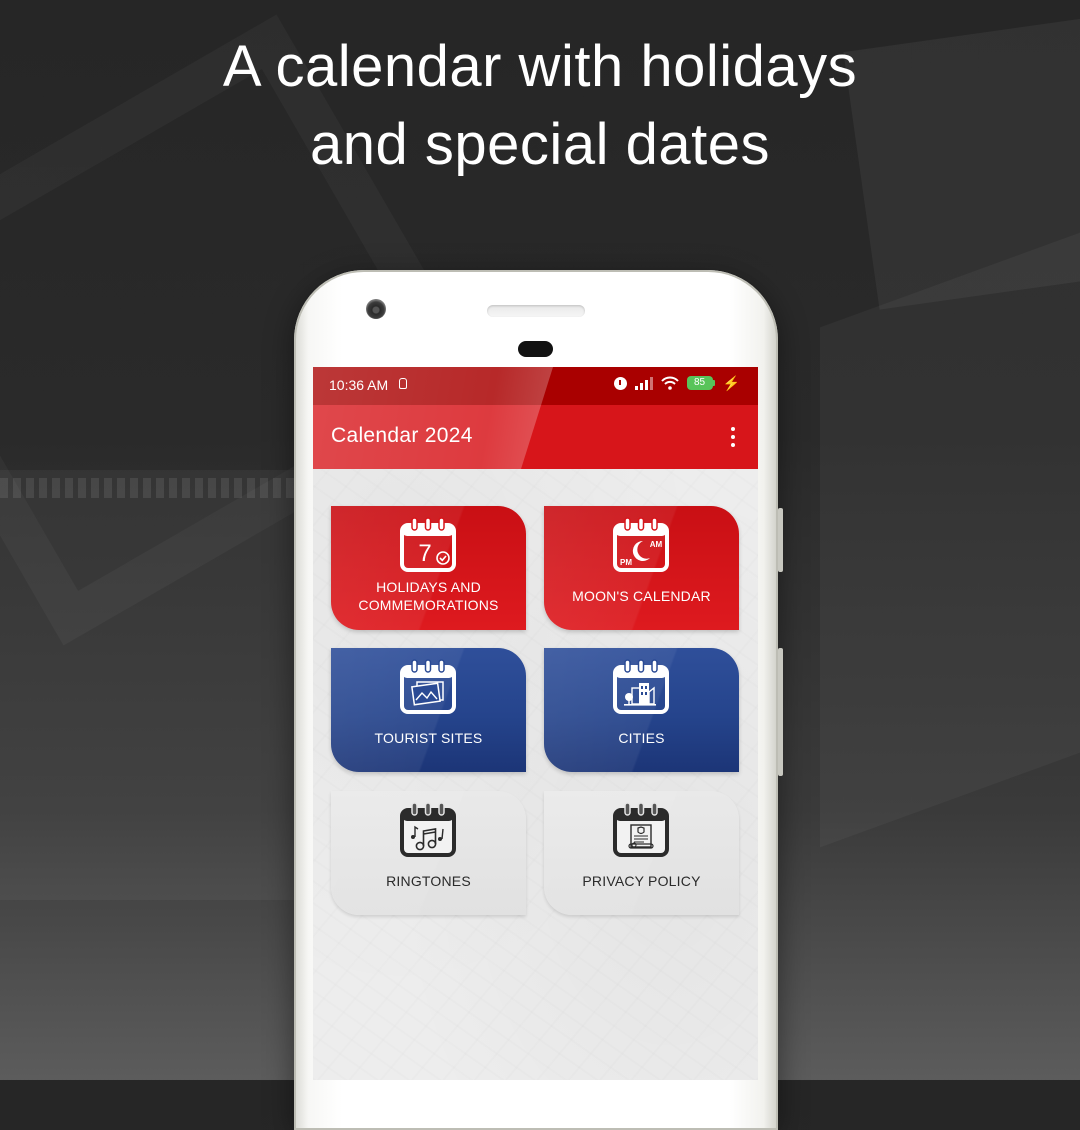  Describe the element at coordinates (376, 309) in the screenshot. I see `front-camera-icon` at that location.